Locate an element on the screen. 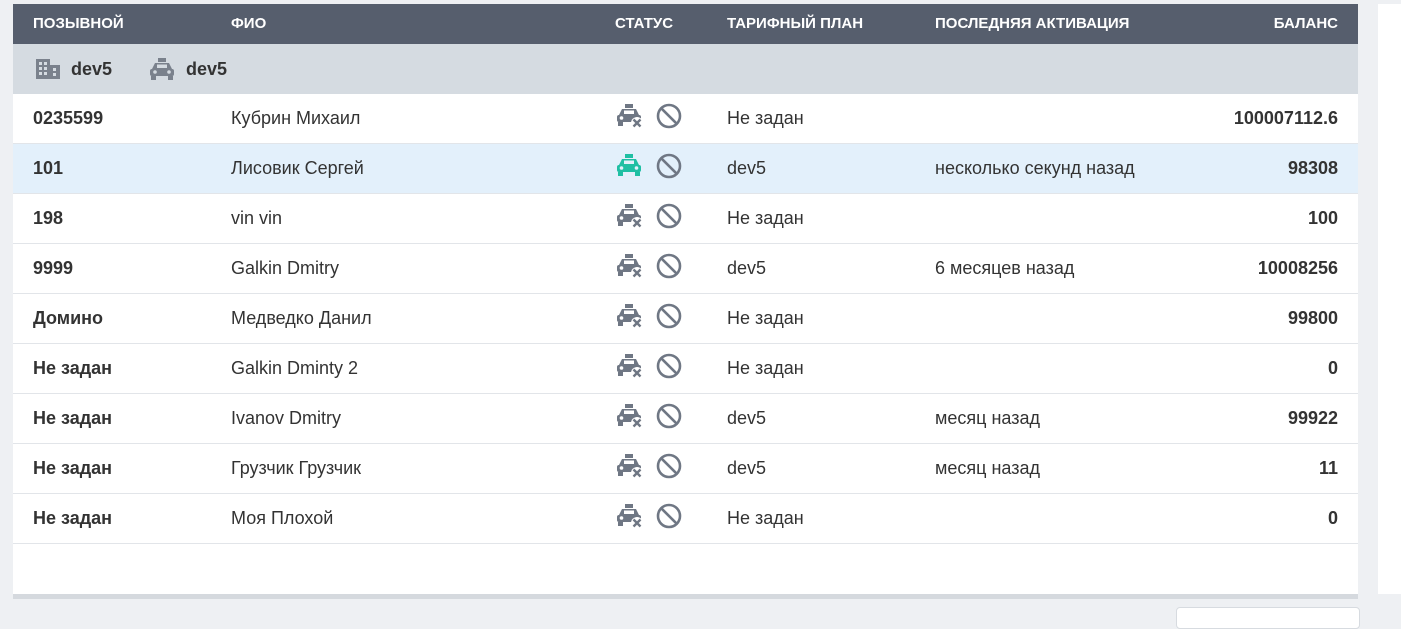 This screenshot has width=1401, height=629. balance-cell: 98308 is located at coordinates (1312, 168).